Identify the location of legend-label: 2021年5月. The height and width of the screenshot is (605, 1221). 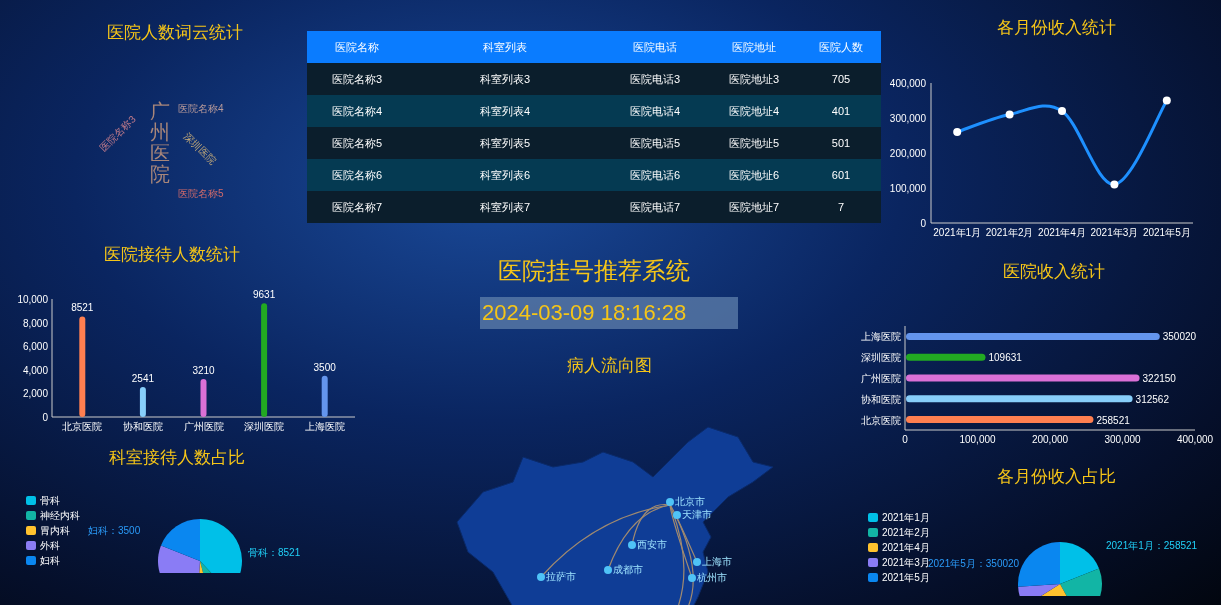
(906, 577).